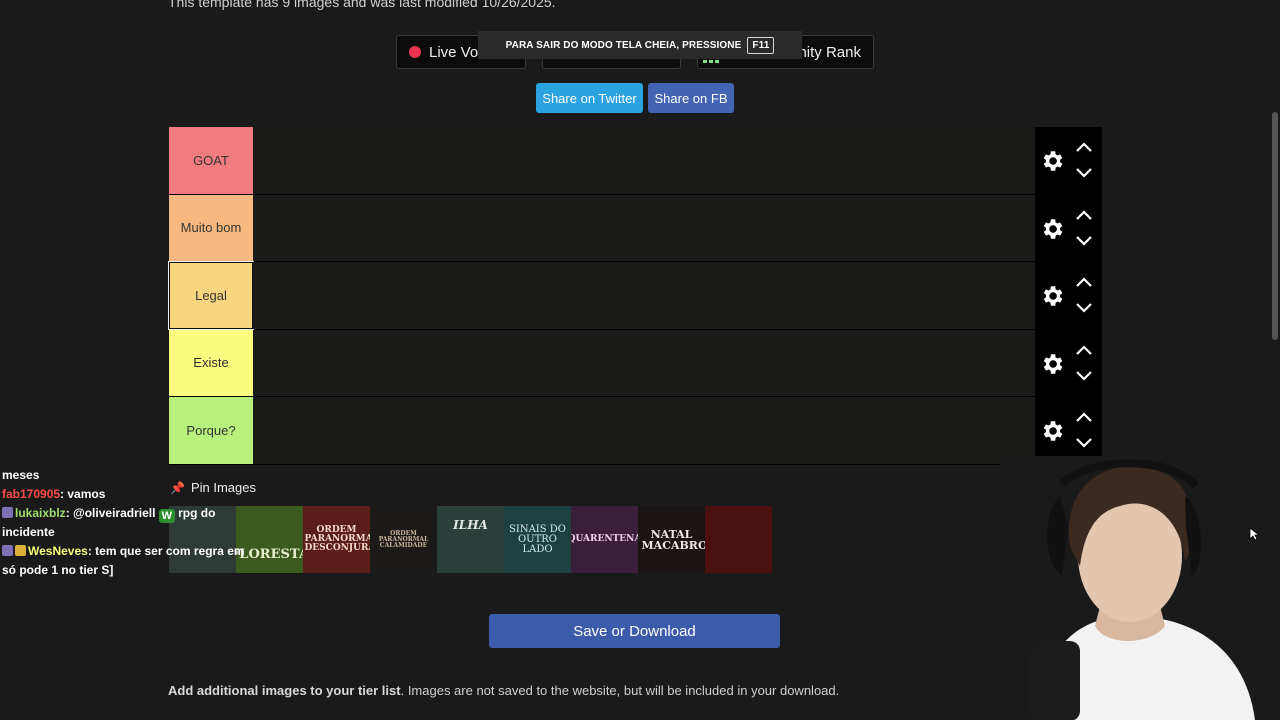  I want to click on f11-key: F11, so click(761, 45).